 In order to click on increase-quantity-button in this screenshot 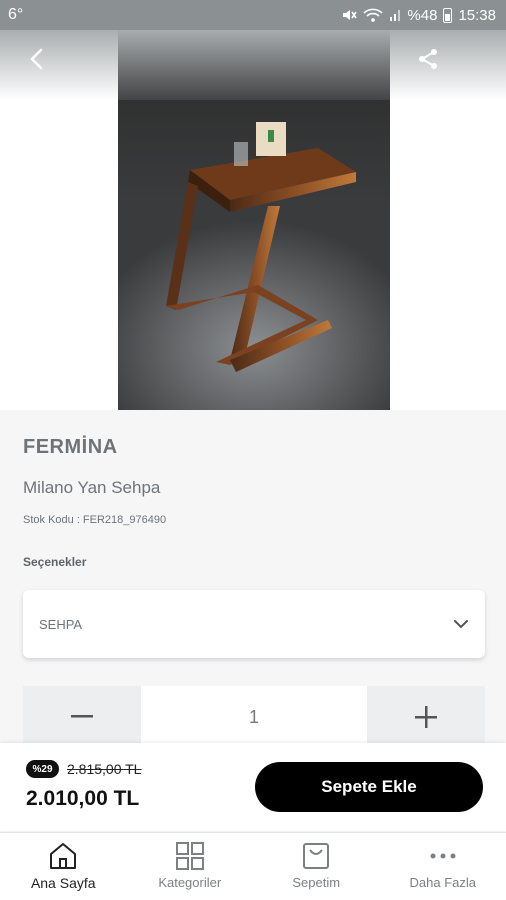, I will do `click(426, 717)`.